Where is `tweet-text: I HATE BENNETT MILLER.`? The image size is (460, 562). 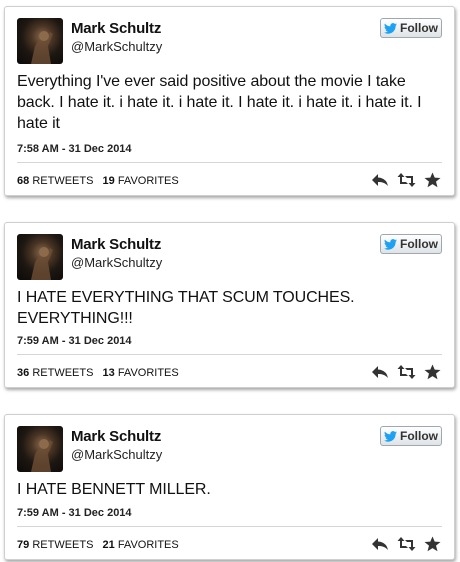
tweet-text: I HATE BENNETT MILLER. is located at coordinates (114, 489).